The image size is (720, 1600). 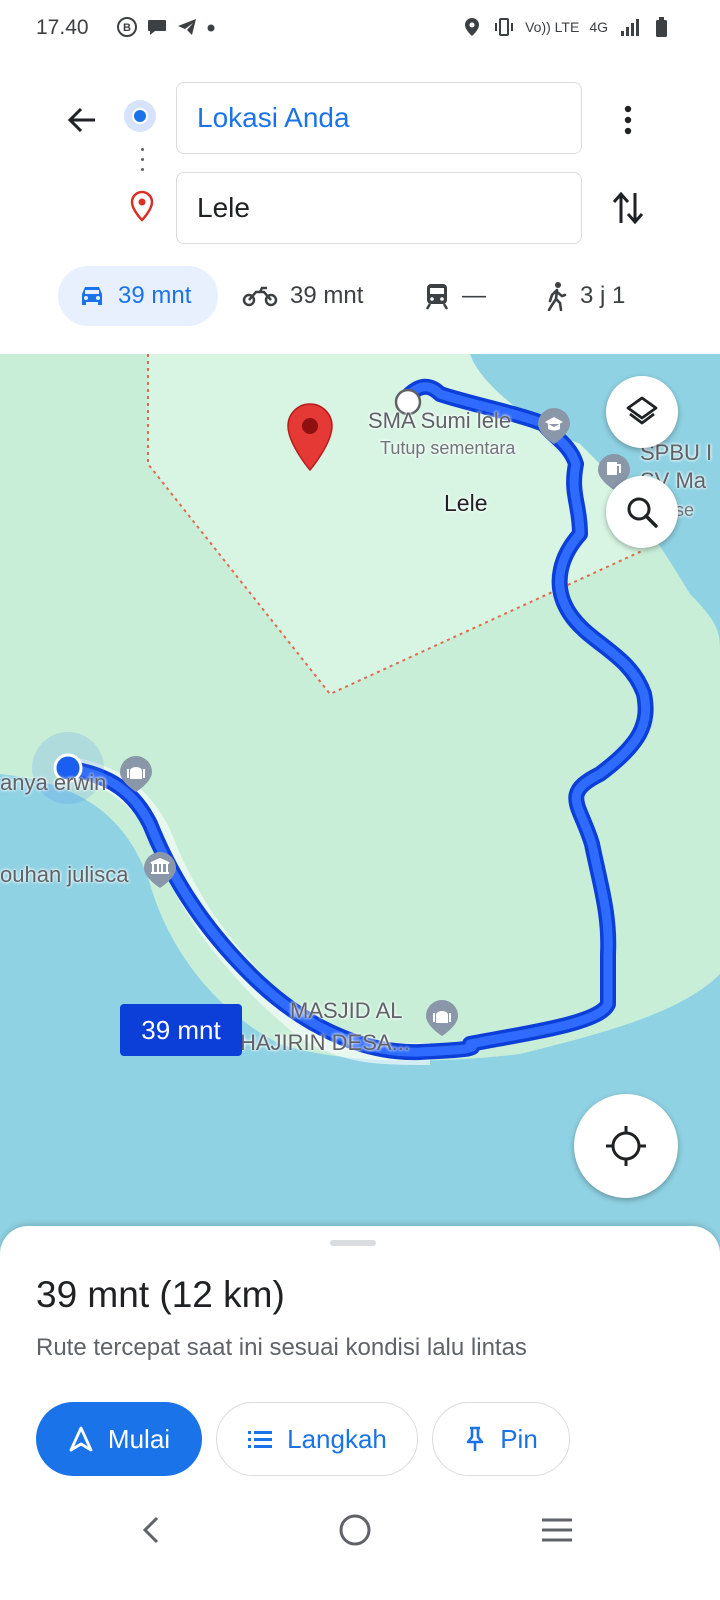 I want to click on location-icon, so click(x=472, y=27).